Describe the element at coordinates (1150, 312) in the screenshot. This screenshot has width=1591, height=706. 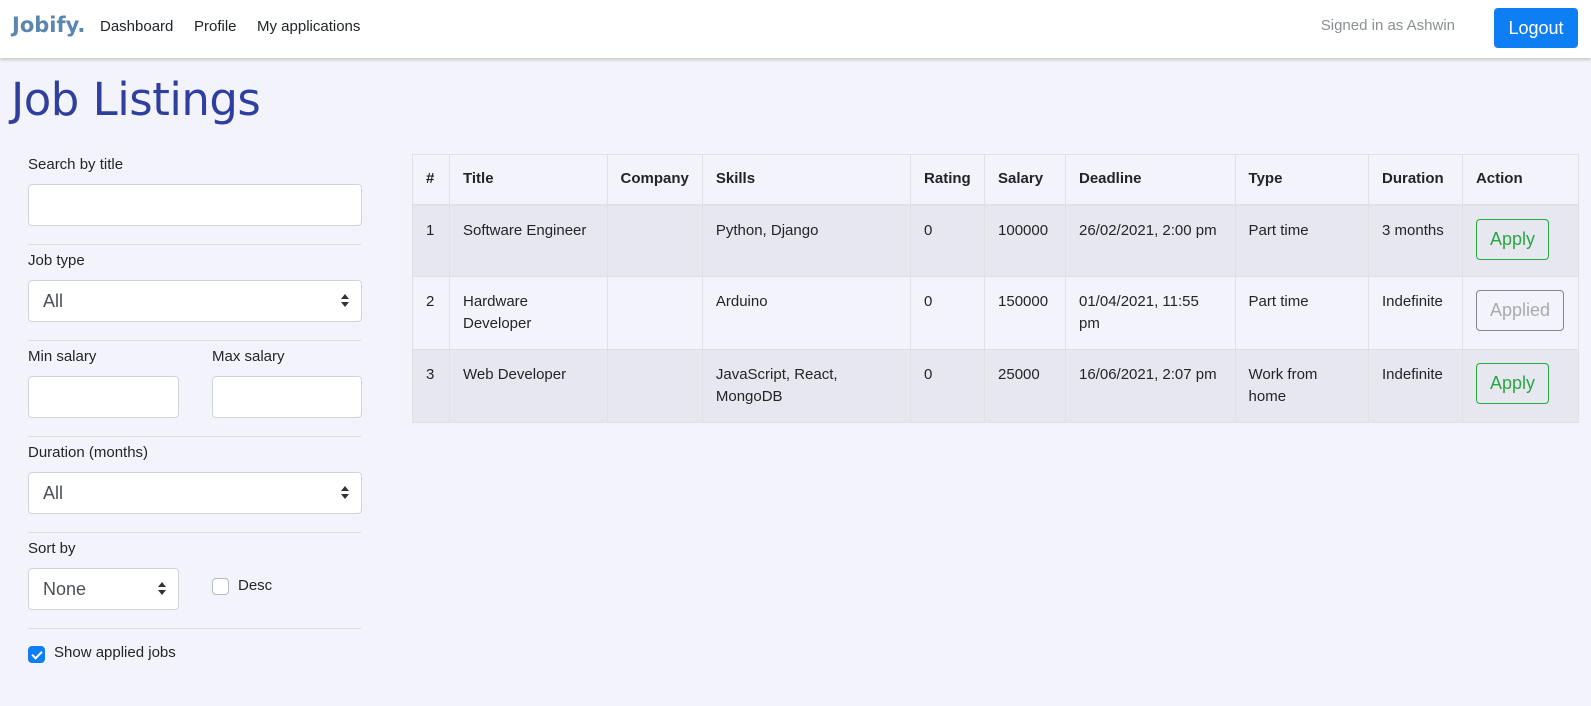
I see `job-deadline: 01/04/2021, 11:55 pm` at that location.